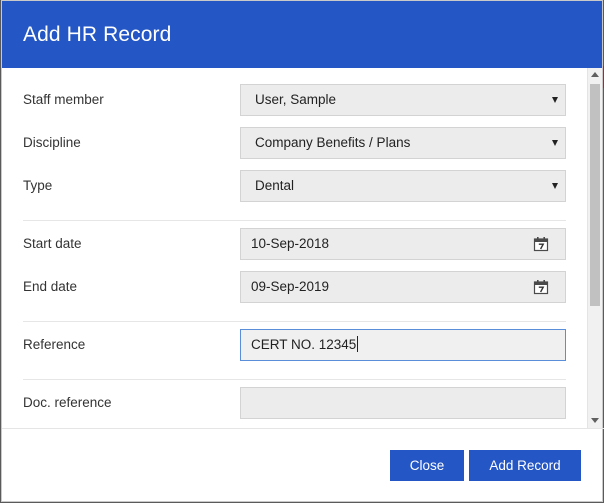 This screenshot has width=604, height=503. What do you see at coordinates (52, 243) in the screenshot?
I see `start-date-label: Start date` at bounding box center [52, 243].